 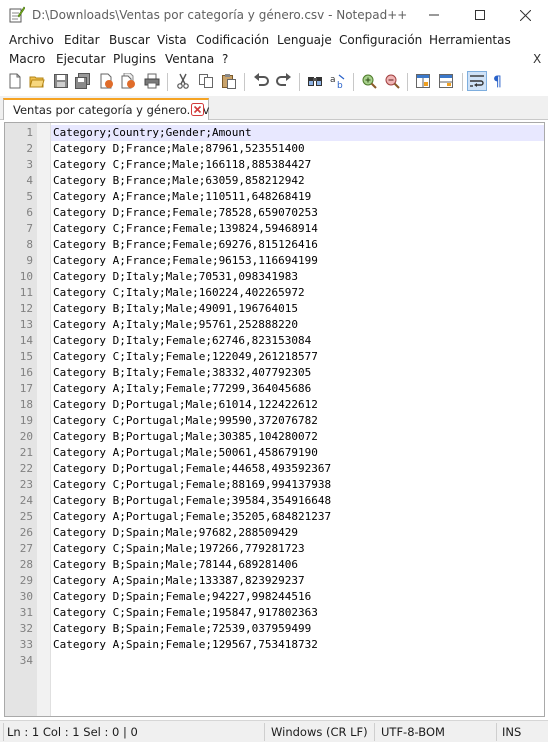 I want to click on sync-horizontal-button, so click(x=446, y=81).